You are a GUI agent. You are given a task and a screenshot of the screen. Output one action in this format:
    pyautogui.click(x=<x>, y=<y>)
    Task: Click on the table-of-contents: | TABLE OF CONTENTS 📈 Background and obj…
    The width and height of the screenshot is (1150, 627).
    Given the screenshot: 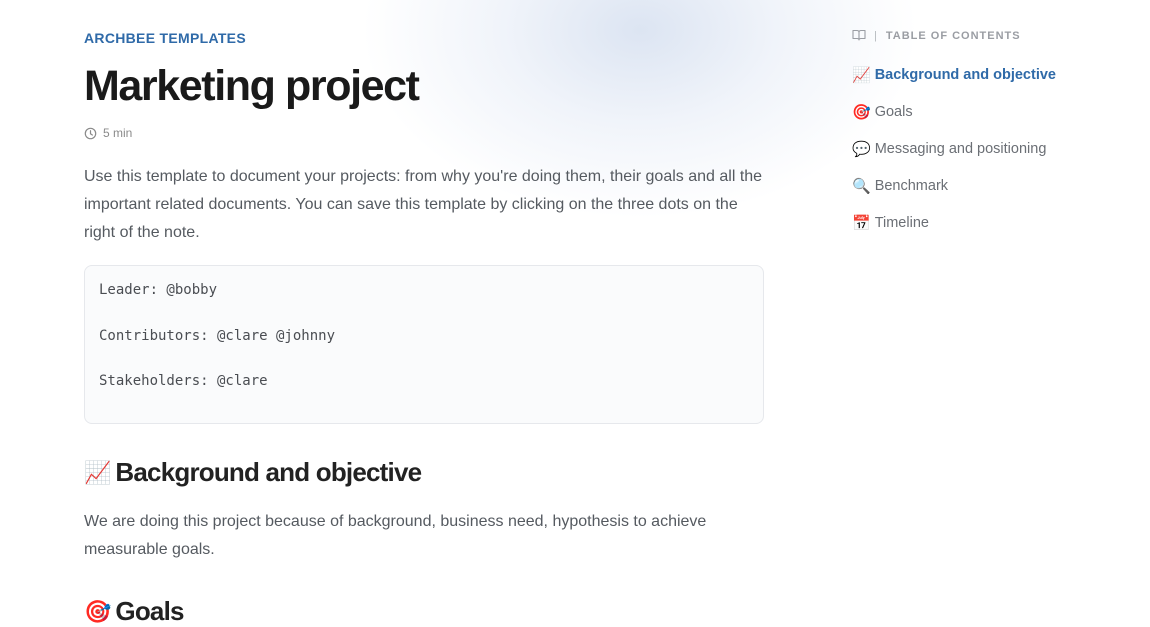 What is the action you would take?
    pyautogui.click(x=992, y=130)
    